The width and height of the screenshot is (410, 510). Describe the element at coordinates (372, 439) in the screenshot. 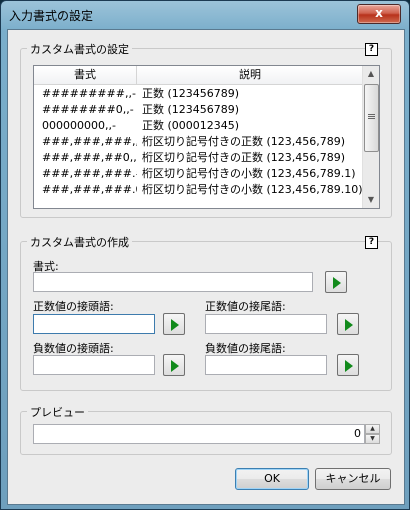

I see `spin-down-icon: ▼` at that location.